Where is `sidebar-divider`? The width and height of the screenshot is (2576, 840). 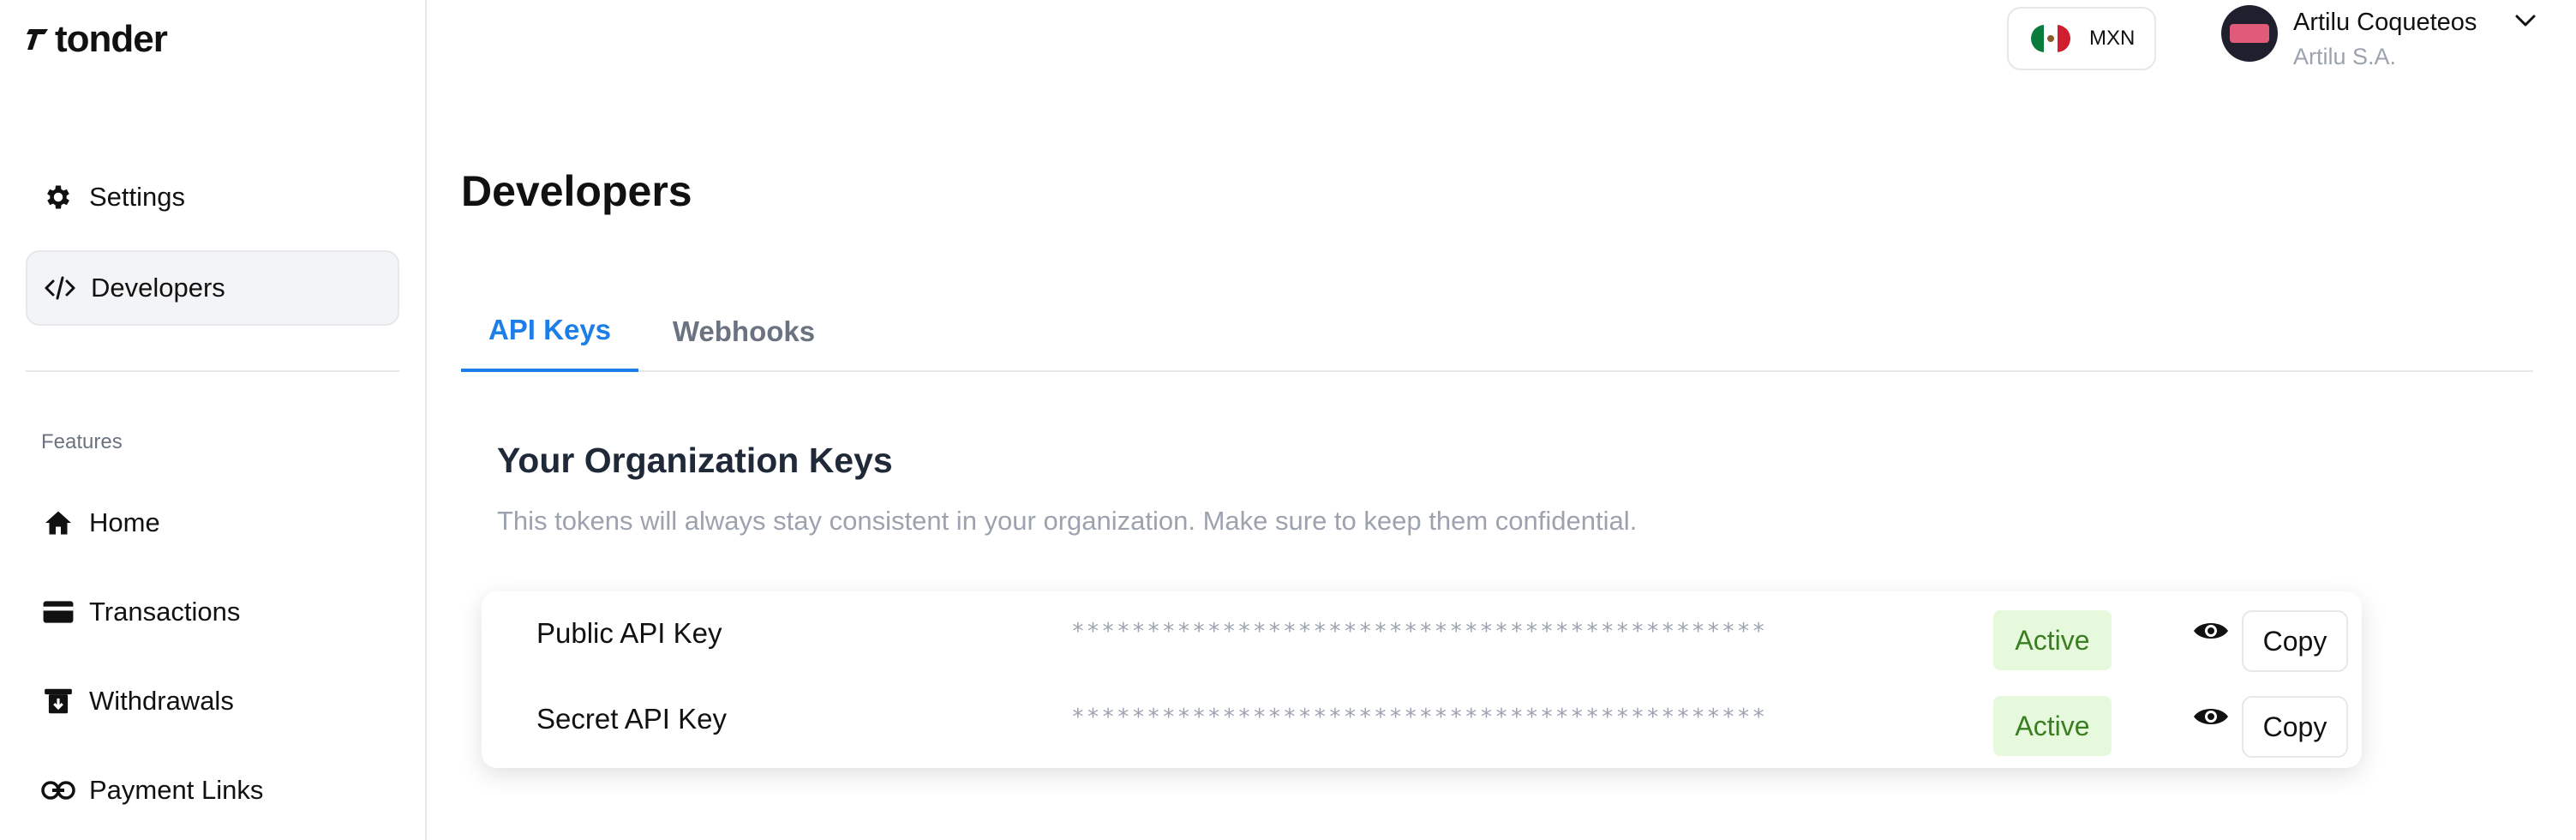
sidebar-divider is located at coordinates (212, 371).